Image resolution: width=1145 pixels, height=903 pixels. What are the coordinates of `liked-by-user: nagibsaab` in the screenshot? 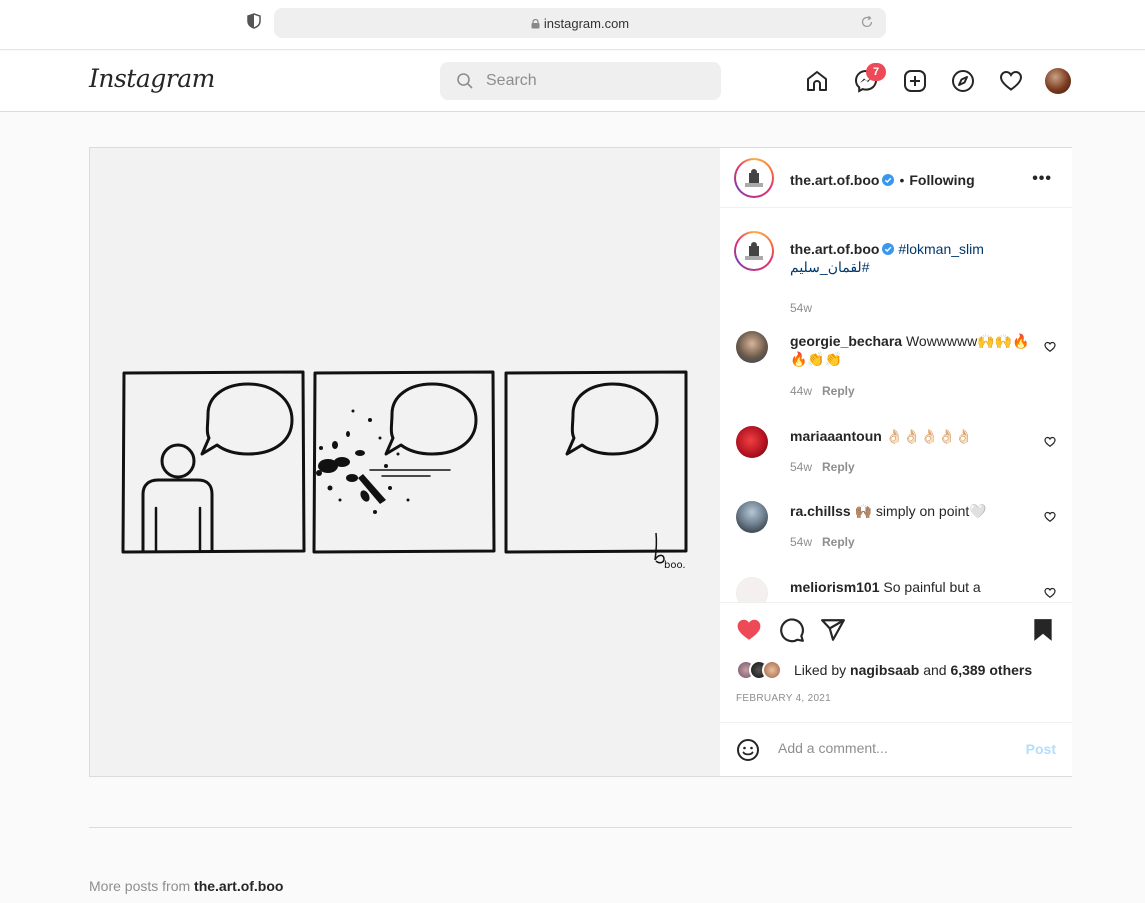 It's located at (884, 670).